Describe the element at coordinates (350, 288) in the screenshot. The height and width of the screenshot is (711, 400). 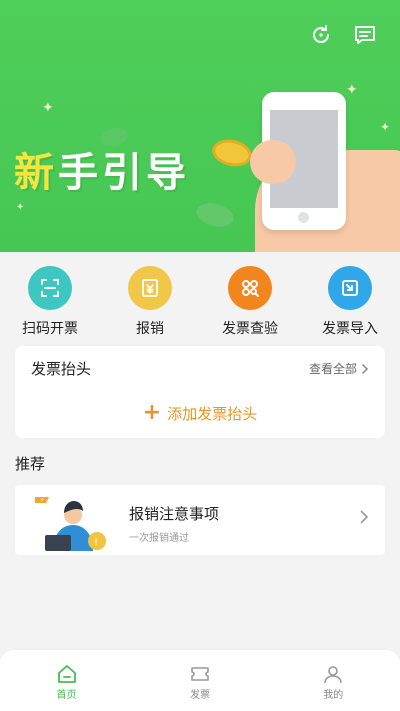
I see `import-icon` at that location.